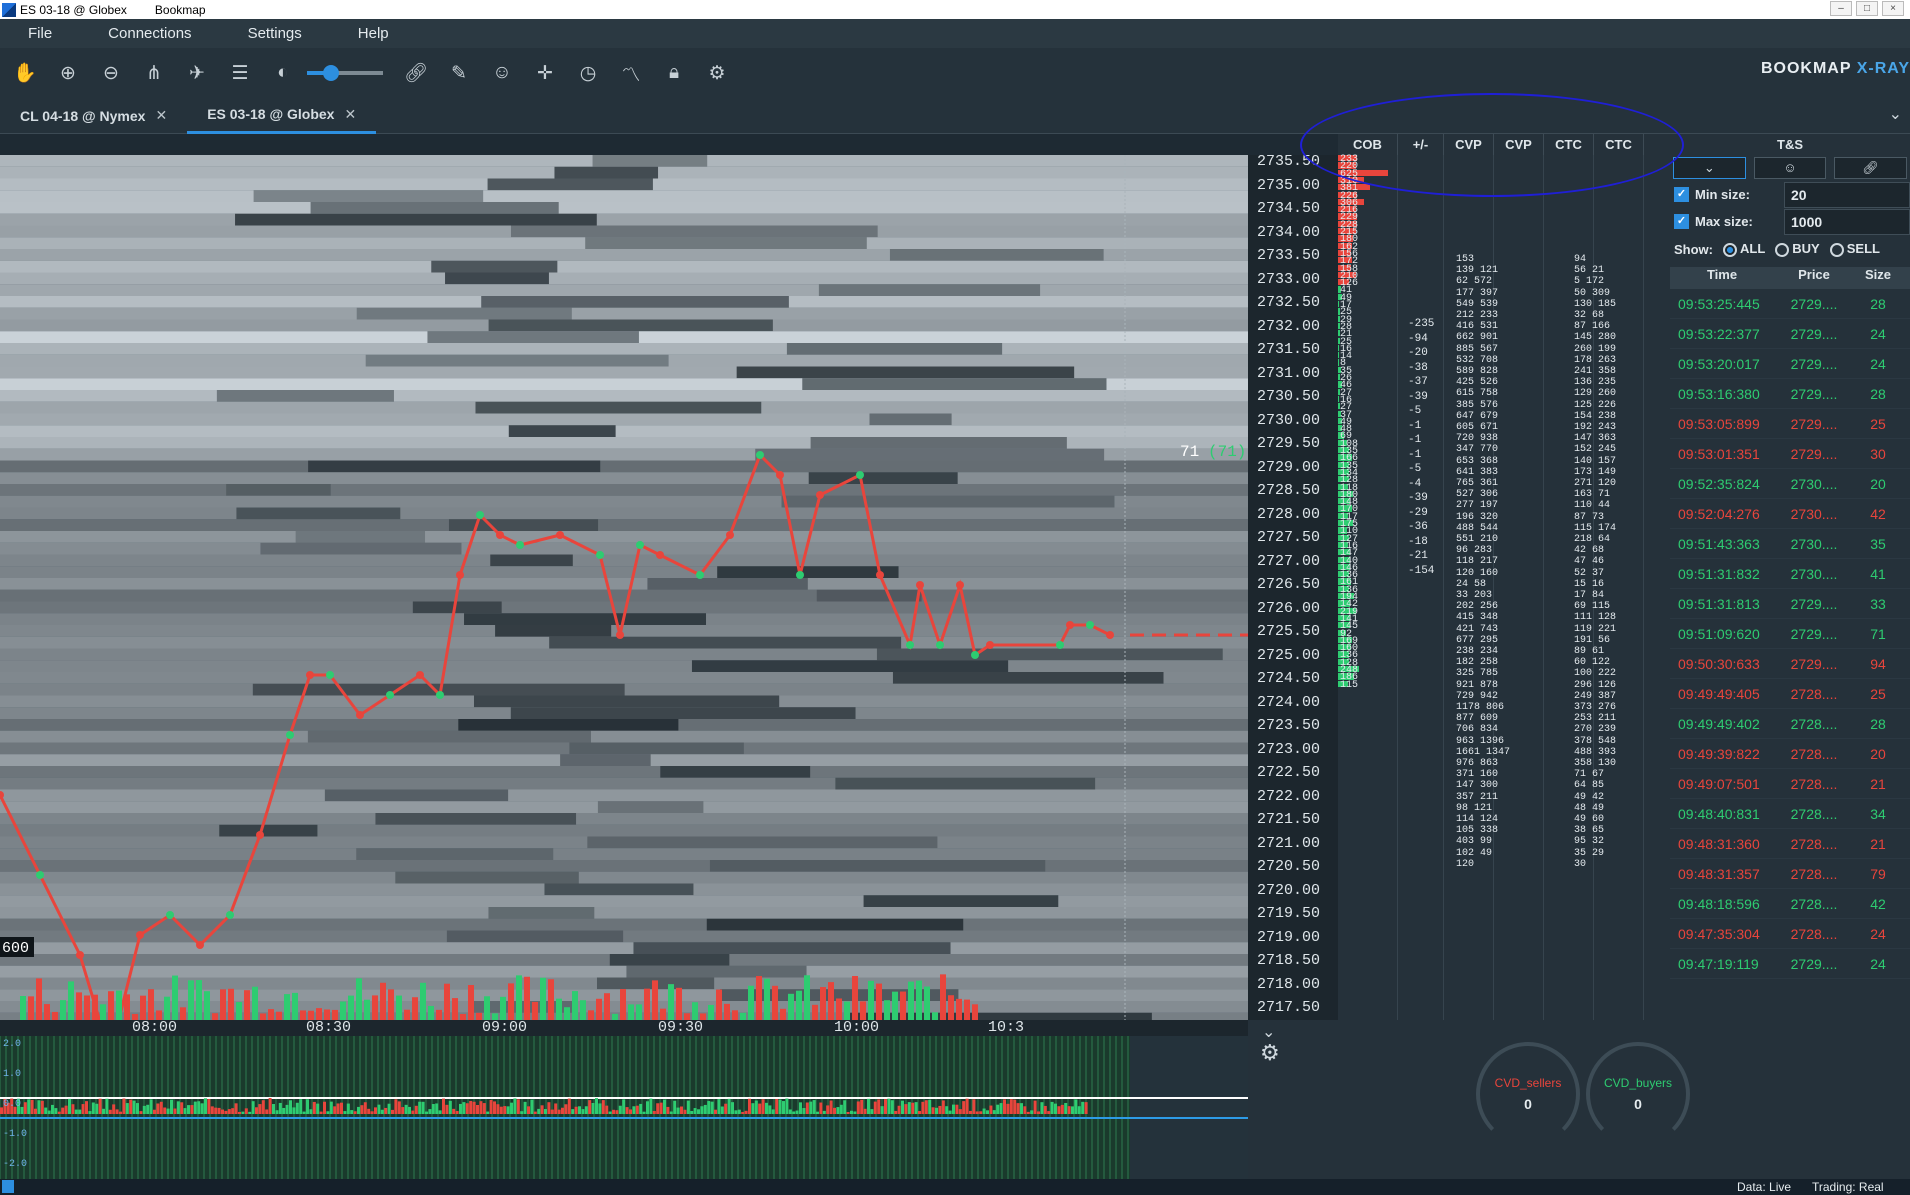 The height and width of the screenshot is (1195, 1910). Describe the element at coordinates (345, 73) in the screenshot. I see `brightness-slider` at that location.